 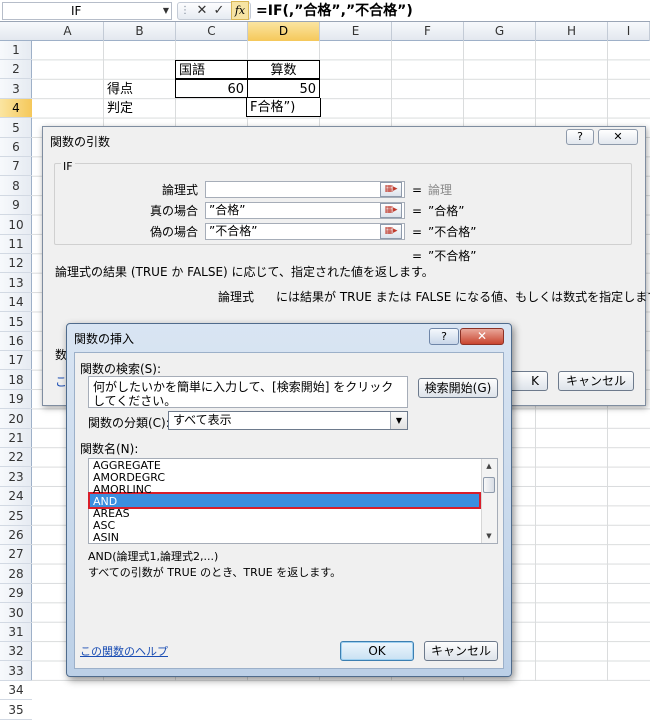 I want to click on column-header-f: F, so click(x=428, y=31).